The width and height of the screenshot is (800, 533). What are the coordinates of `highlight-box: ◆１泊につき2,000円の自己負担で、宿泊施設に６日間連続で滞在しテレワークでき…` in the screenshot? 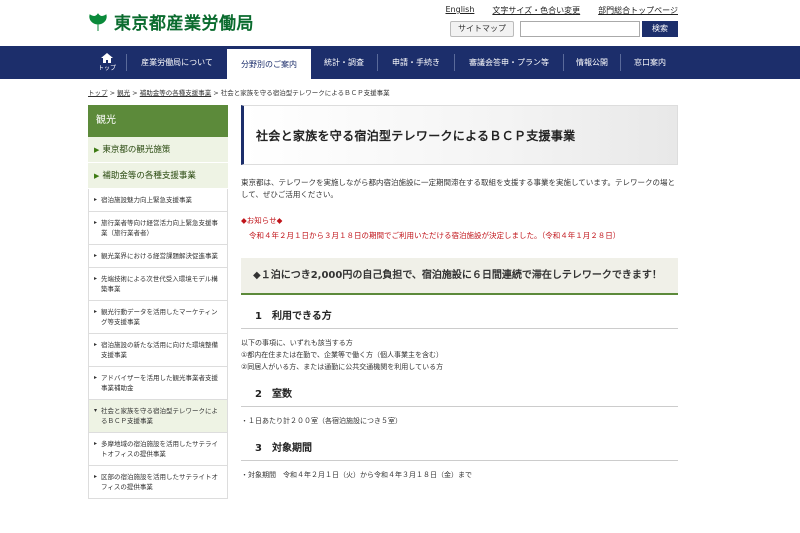 It's located at (459, 276).